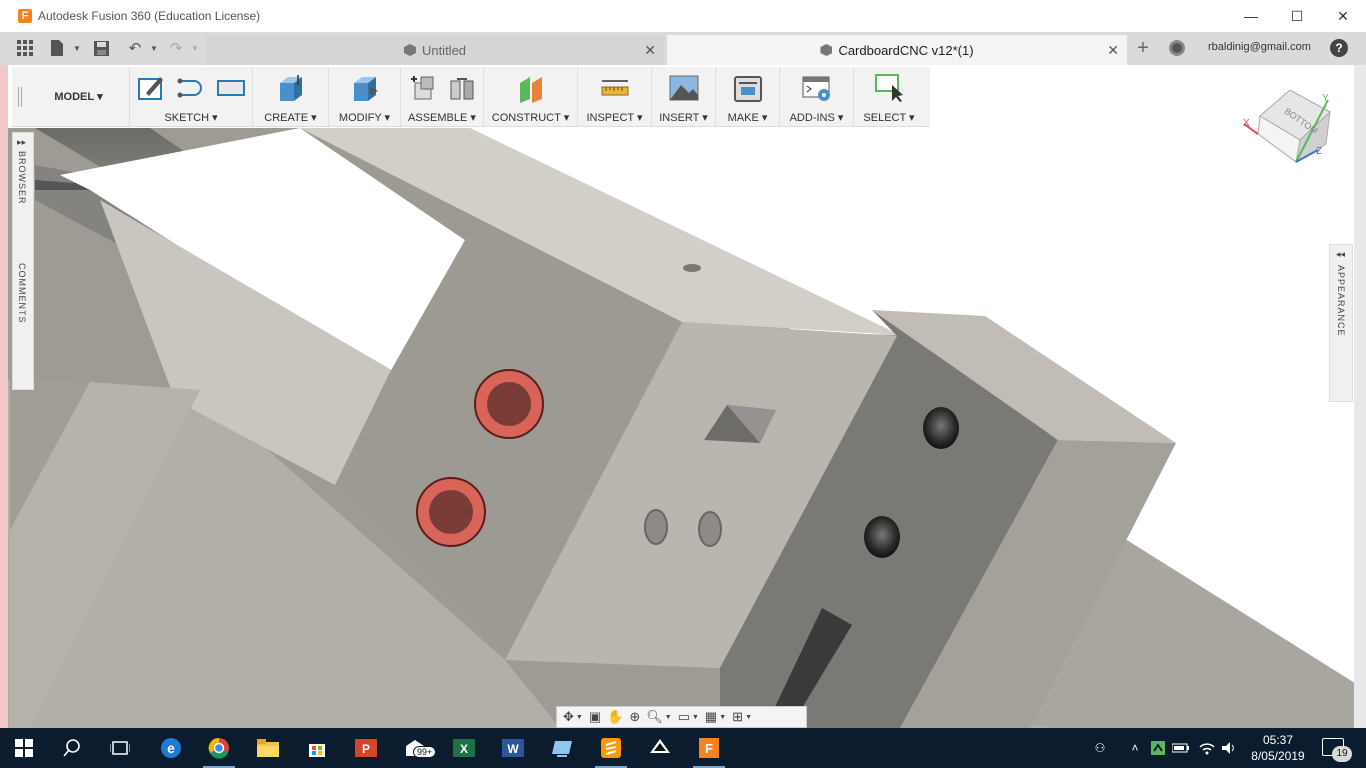 This screenshot has width=1366, height=768. I want to click on group-sketch: SKETCH ▾, so click(191, 96).